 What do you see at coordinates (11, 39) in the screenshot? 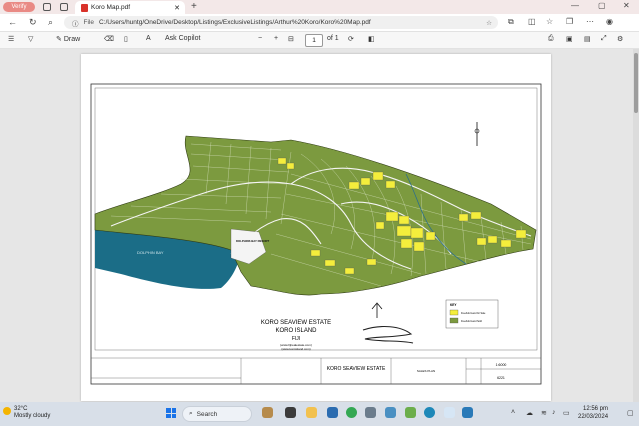
I see `contents-icon: ☰` at bounding box center [11, 39].